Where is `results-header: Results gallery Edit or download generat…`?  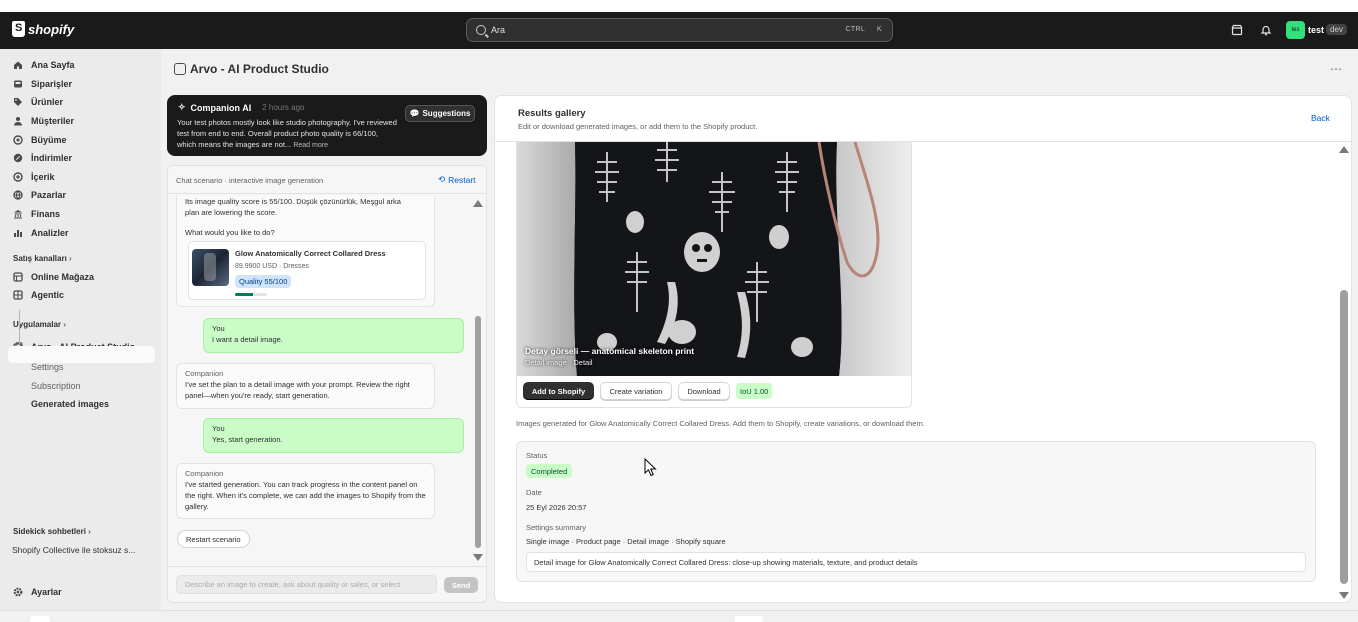
results-header: Results gallery Edit or download generat… is located at coordinates (923, 119).